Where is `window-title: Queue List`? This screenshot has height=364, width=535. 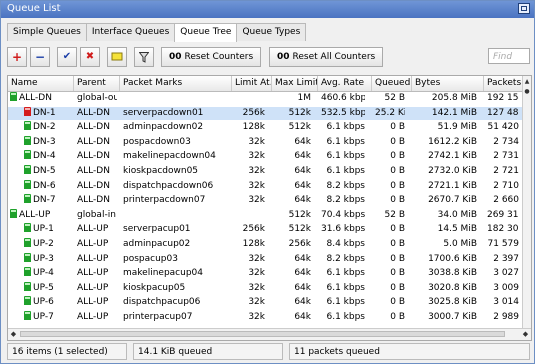 window-title: Queue List is located at coordinates (34, 8).